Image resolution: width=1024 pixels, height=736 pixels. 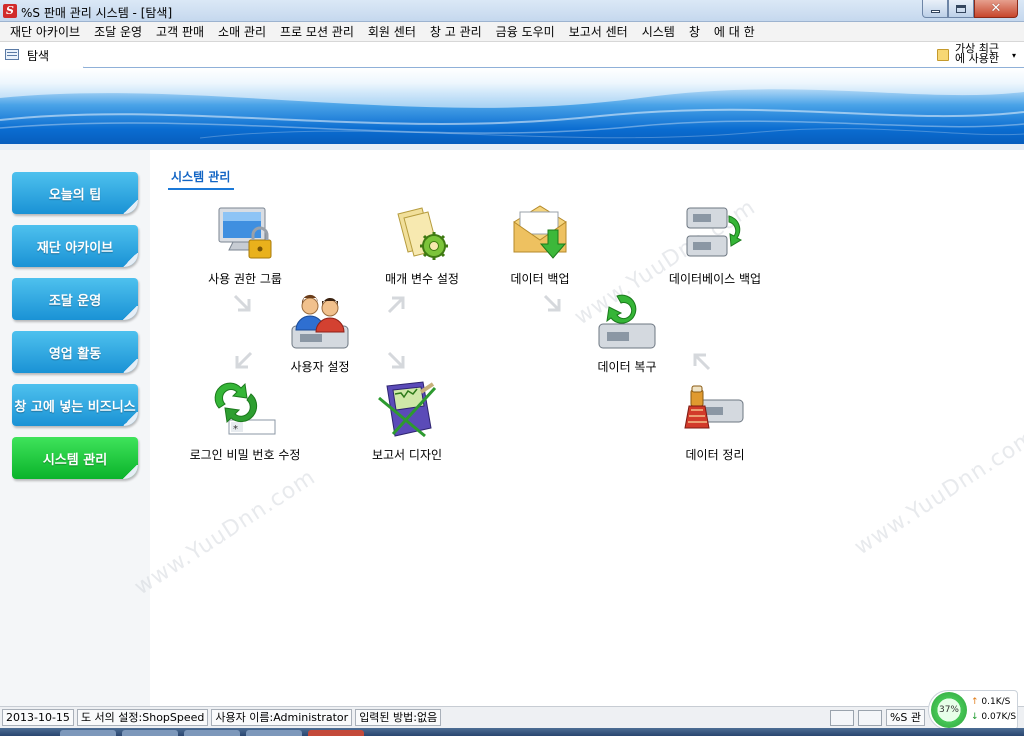 I want to click on tile-data-cleanup: 데이터 정리, so click(x=715, y=420).